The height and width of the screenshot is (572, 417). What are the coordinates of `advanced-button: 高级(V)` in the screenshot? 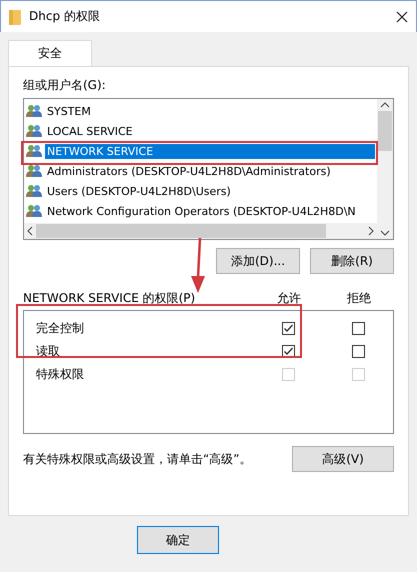 It's located at (343, 459).